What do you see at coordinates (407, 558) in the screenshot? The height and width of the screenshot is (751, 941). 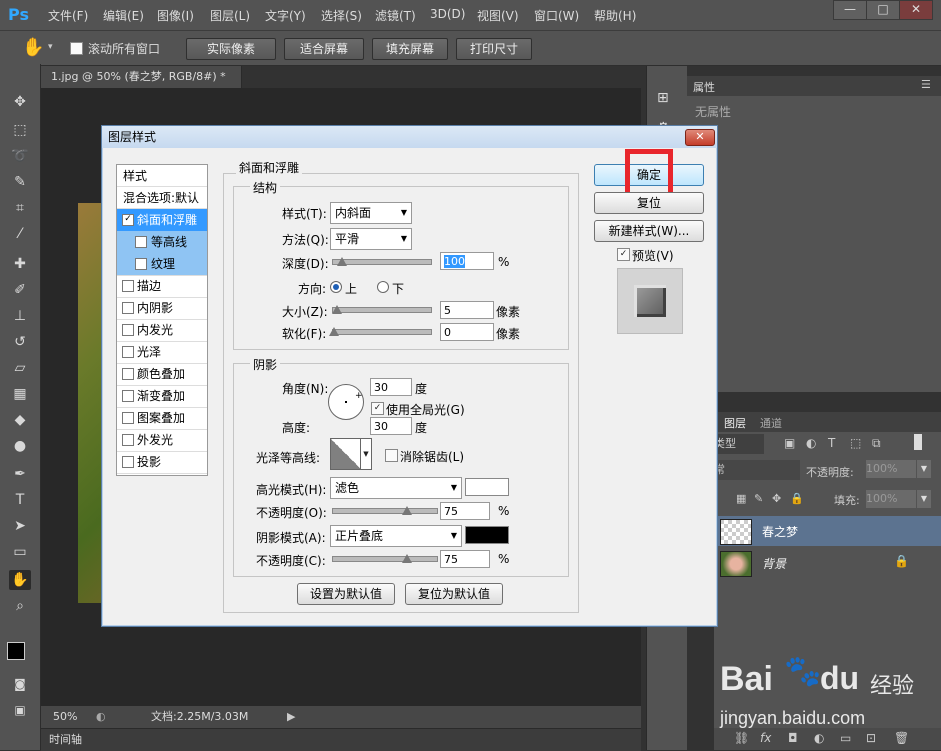 I see `shadow-opacity-handle` at bounding box center [407, 558].